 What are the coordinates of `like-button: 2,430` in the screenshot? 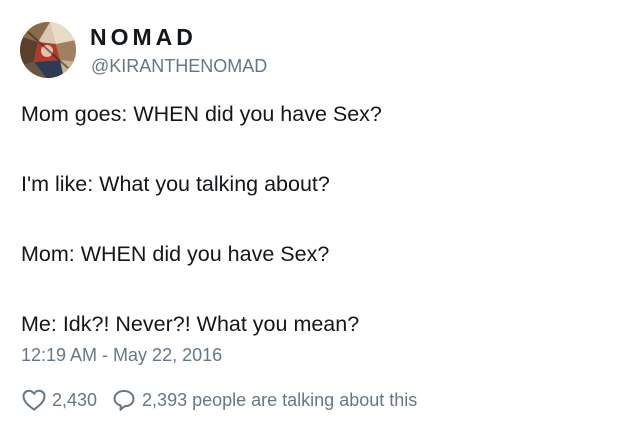 It's located at (59, 400).